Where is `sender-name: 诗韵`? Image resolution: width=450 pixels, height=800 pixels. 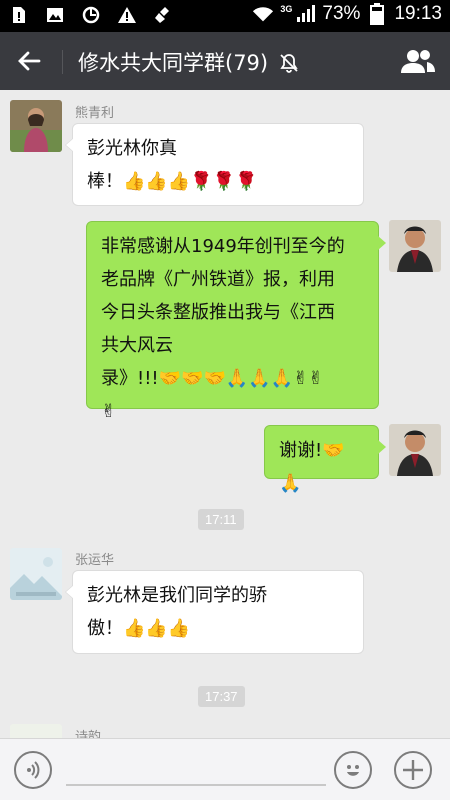 sender-name: 诗韵 is located at coordinates (88, 734).